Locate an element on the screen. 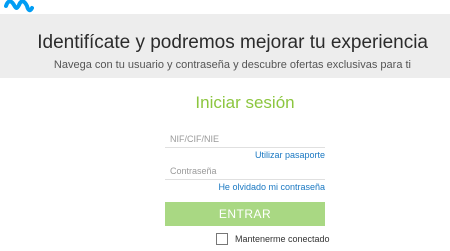 This screenshot has height=251, width=450. enter-button: ENTRAR is located at coordinates (245, 214).